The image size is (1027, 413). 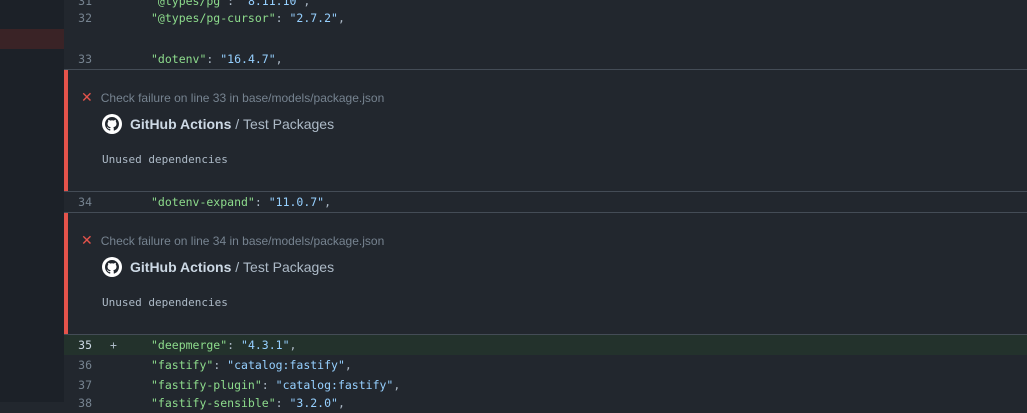 What do you see at coordinates (545, 59) in the screenshot?
I see `diff-line-33: 33 "dotenv": "16.4.7",` at bounding box center [545, 59].